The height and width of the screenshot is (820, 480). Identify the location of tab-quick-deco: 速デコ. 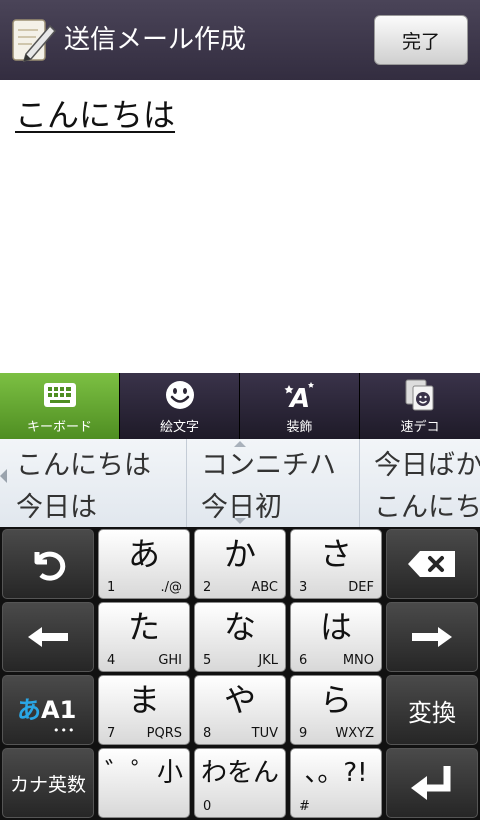
(420, 406).